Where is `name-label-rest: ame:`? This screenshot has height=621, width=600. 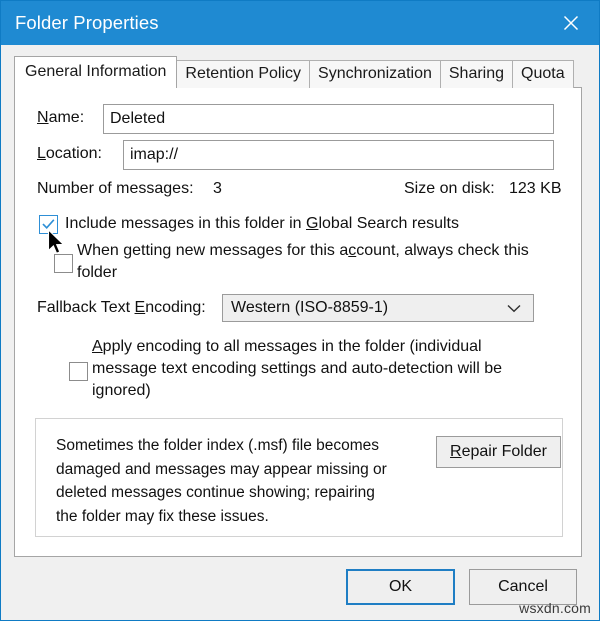
name-label-rest: ame: is located at coordinates (66, 117).